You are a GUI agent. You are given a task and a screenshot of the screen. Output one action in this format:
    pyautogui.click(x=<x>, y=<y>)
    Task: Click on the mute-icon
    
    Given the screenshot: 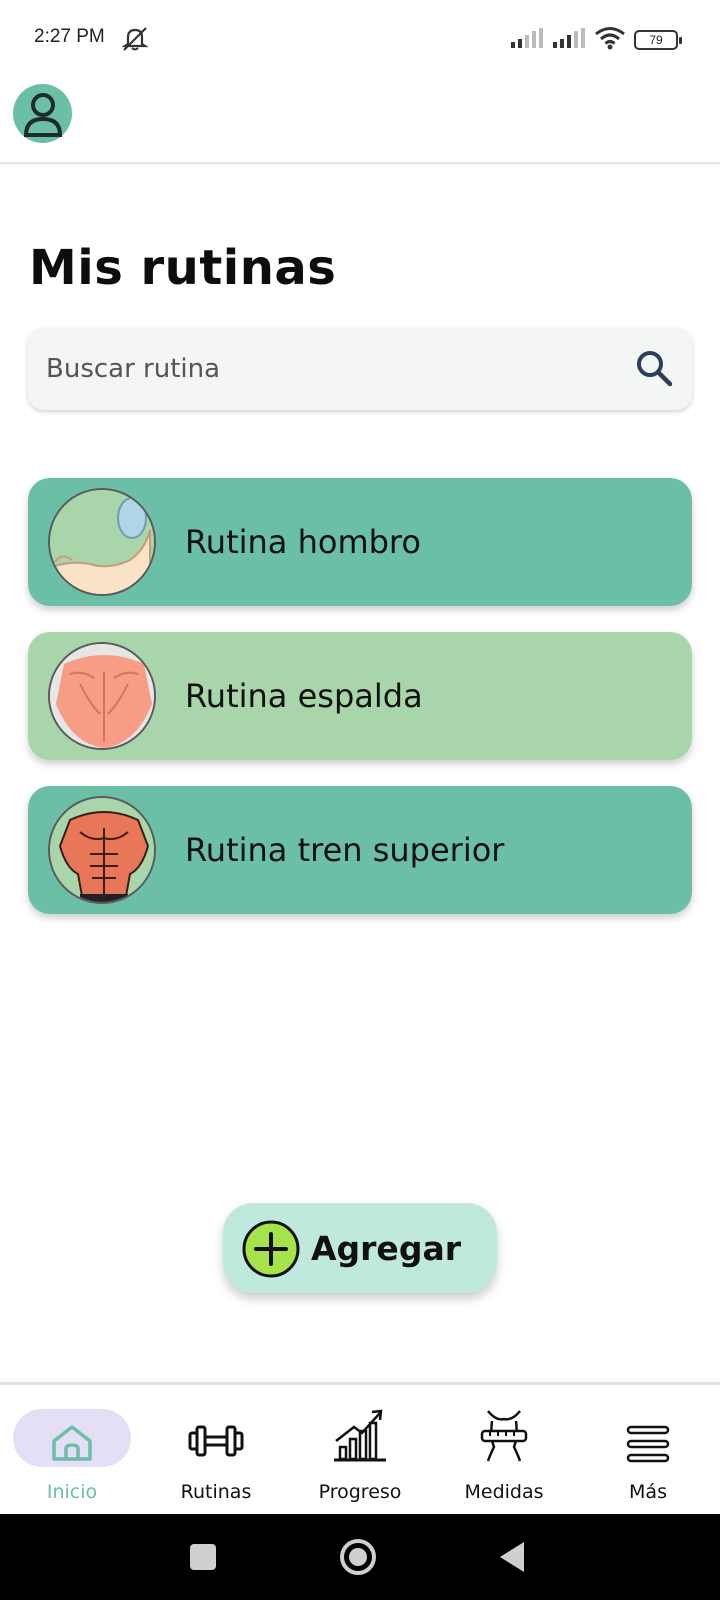 What is the action you would take?
    pyautogui.click(x=135, y=41)
    